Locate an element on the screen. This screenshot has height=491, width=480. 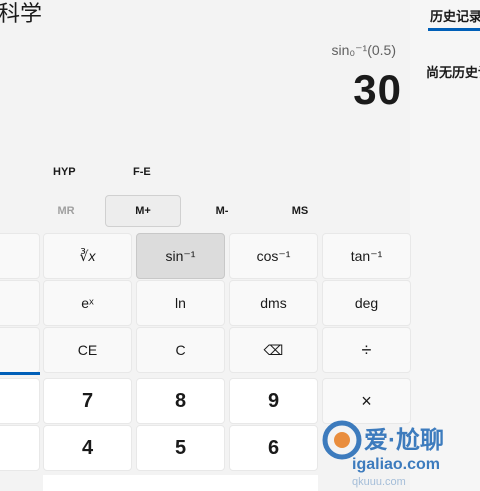
page-title: 科学 is located at coordinates (21, 13).